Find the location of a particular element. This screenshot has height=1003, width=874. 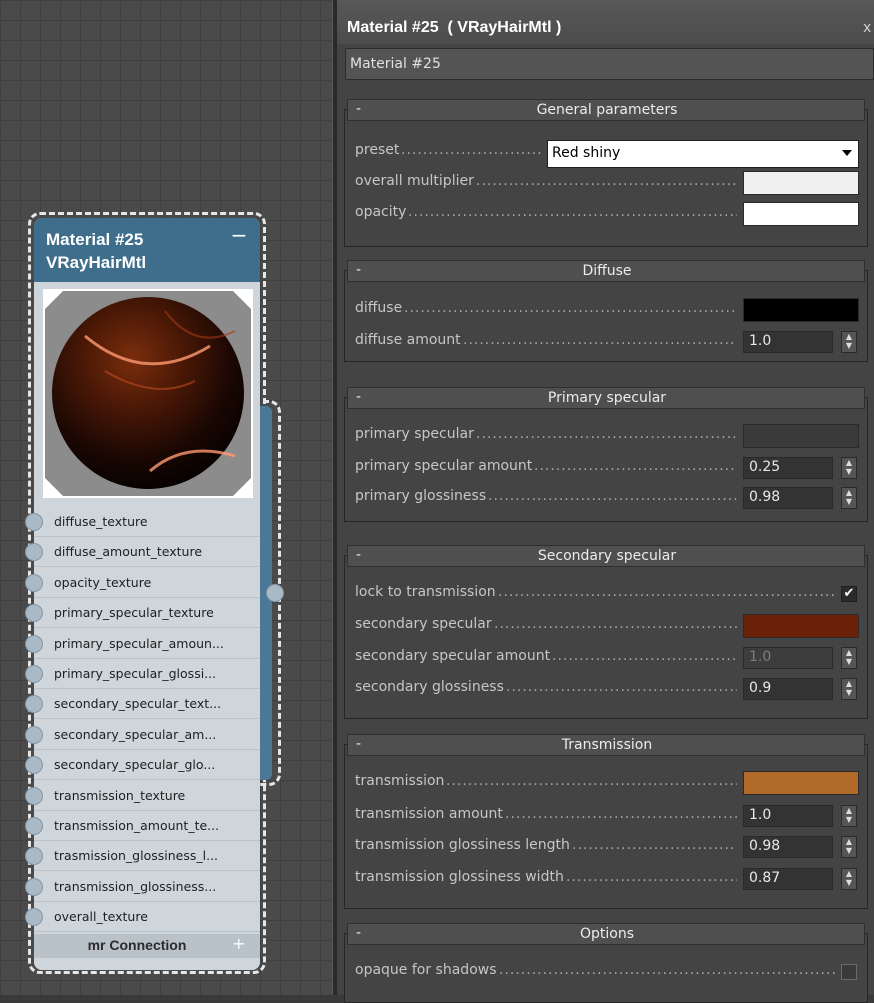

node-header: Material #25 VRayHairMtl − is located at coordinates (147, 250).